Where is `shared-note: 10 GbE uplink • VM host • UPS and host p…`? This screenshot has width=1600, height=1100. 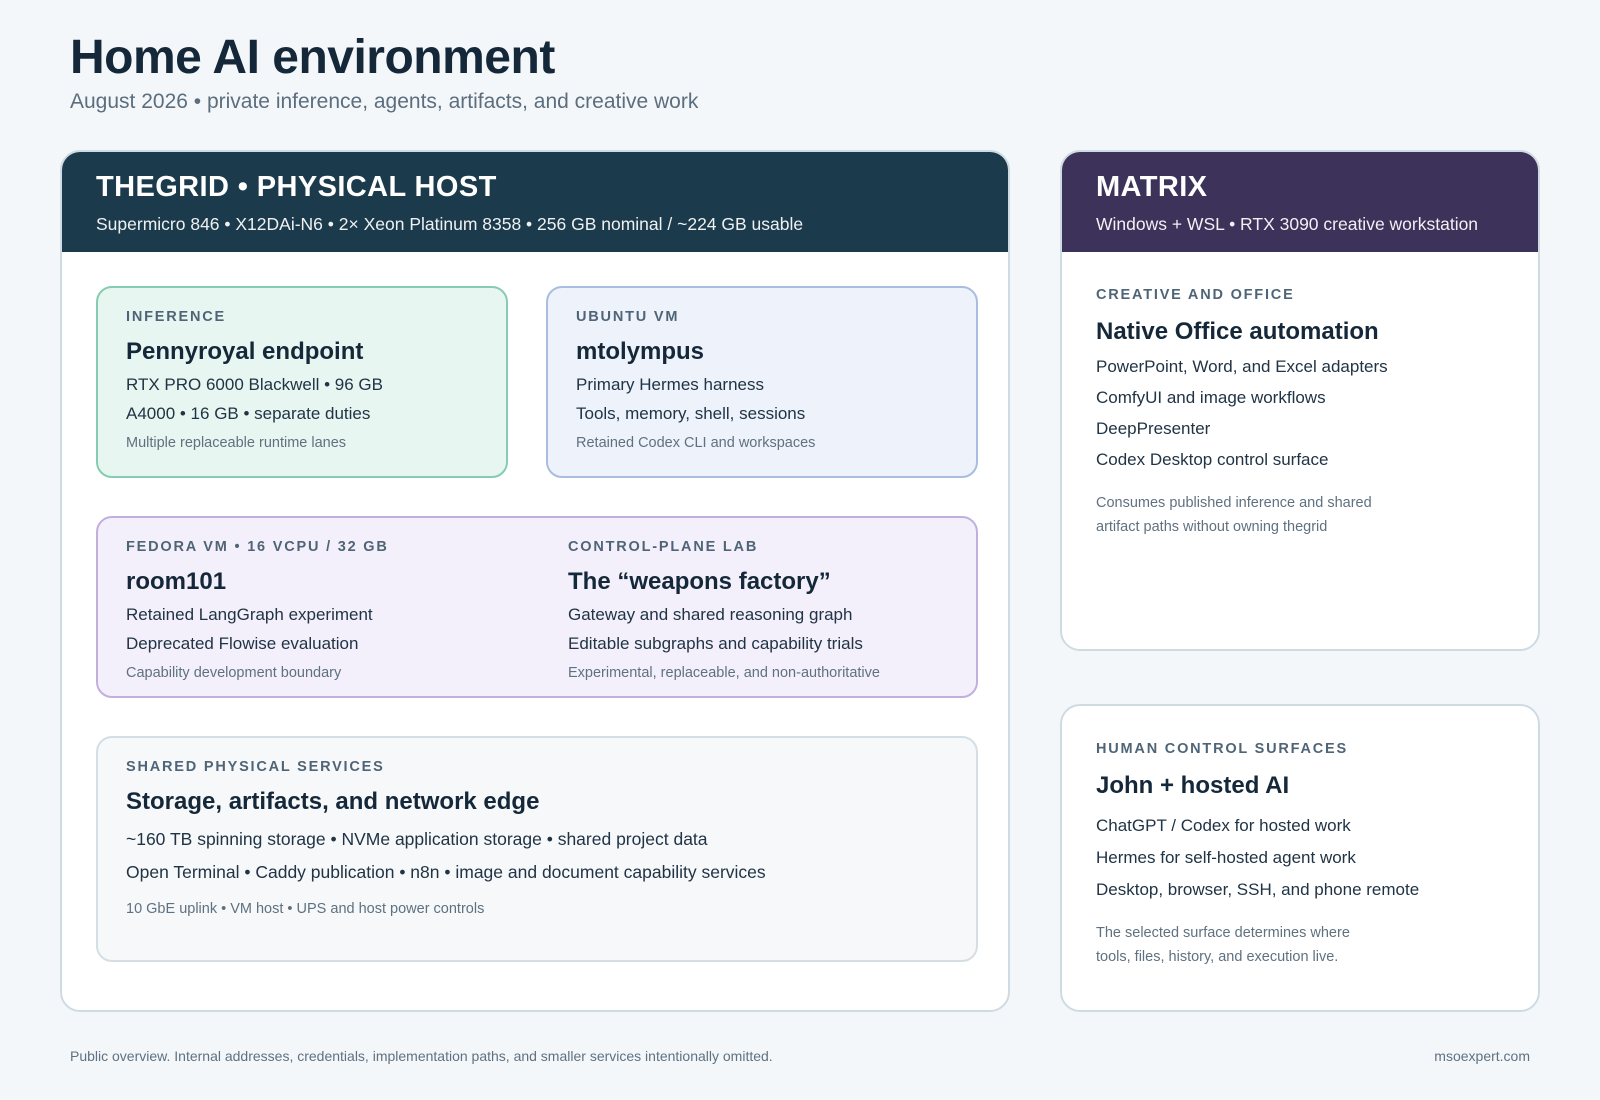 shared-note: 10 GbE uplink • VM host • UPS and host p… is located at coordinates (305, 909).